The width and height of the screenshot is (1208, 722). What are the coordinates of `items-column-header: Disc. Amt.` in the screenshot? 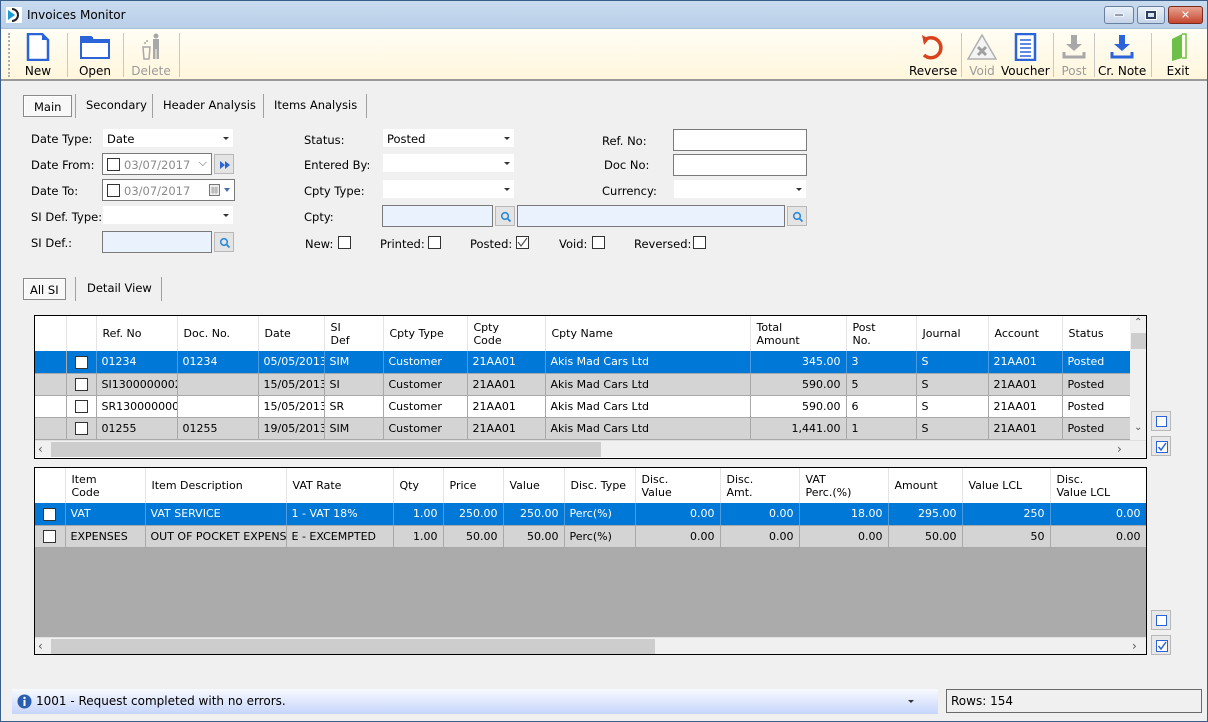 It's located at (760, 485).